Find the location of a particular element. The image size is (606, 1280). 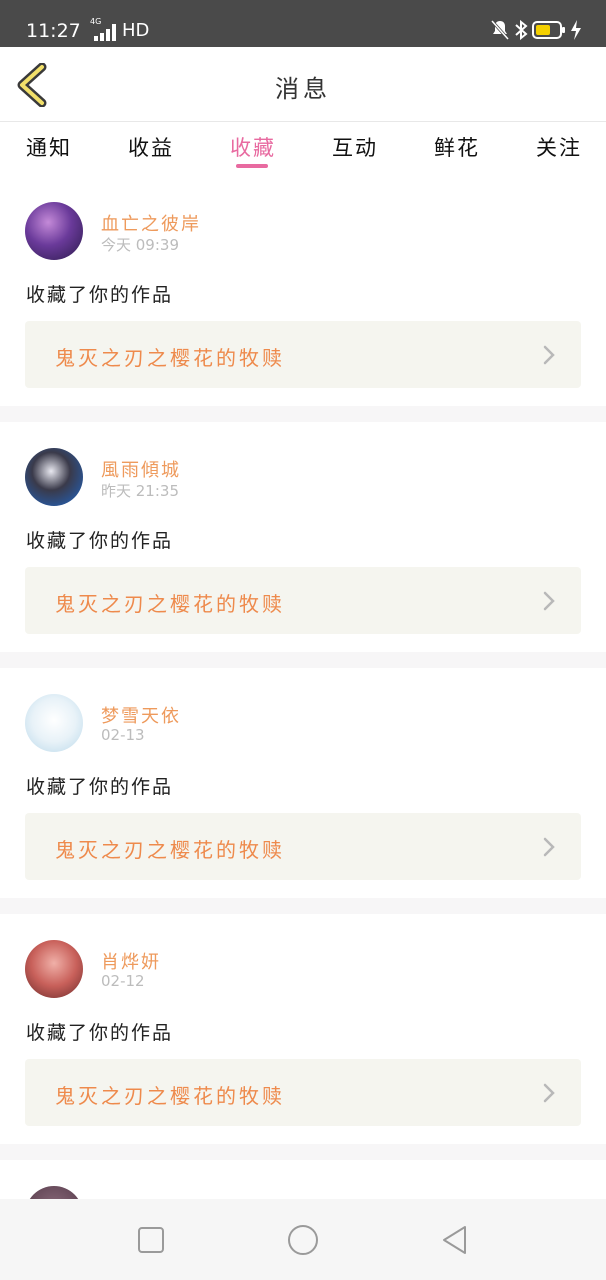

username: 肖烨妍 is located at coordinates (131, 961).